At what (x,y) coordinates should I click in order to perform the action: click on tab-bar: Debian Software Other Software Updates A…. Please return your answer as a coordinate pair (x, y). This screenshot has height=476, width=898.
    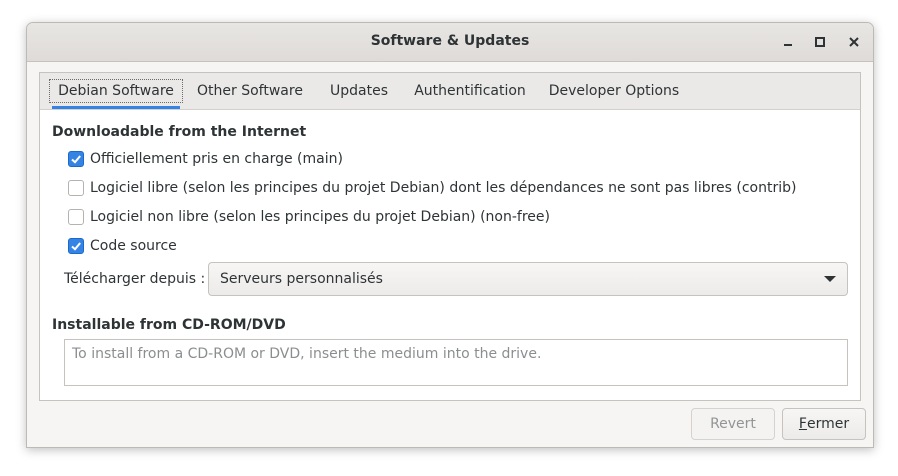
    Looking at the image, I should click on (450, 91).